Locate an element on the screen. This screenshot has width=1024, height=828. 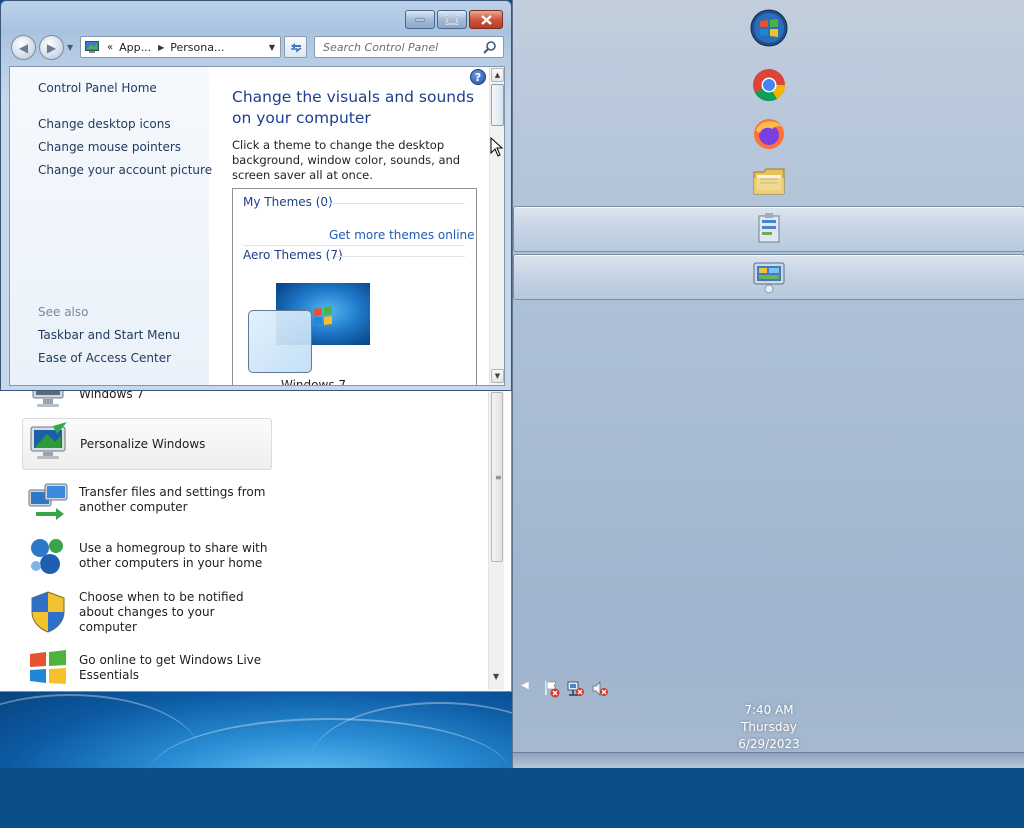
recent-pages-dropdown: ▼ is located at coordinates (70, 47).